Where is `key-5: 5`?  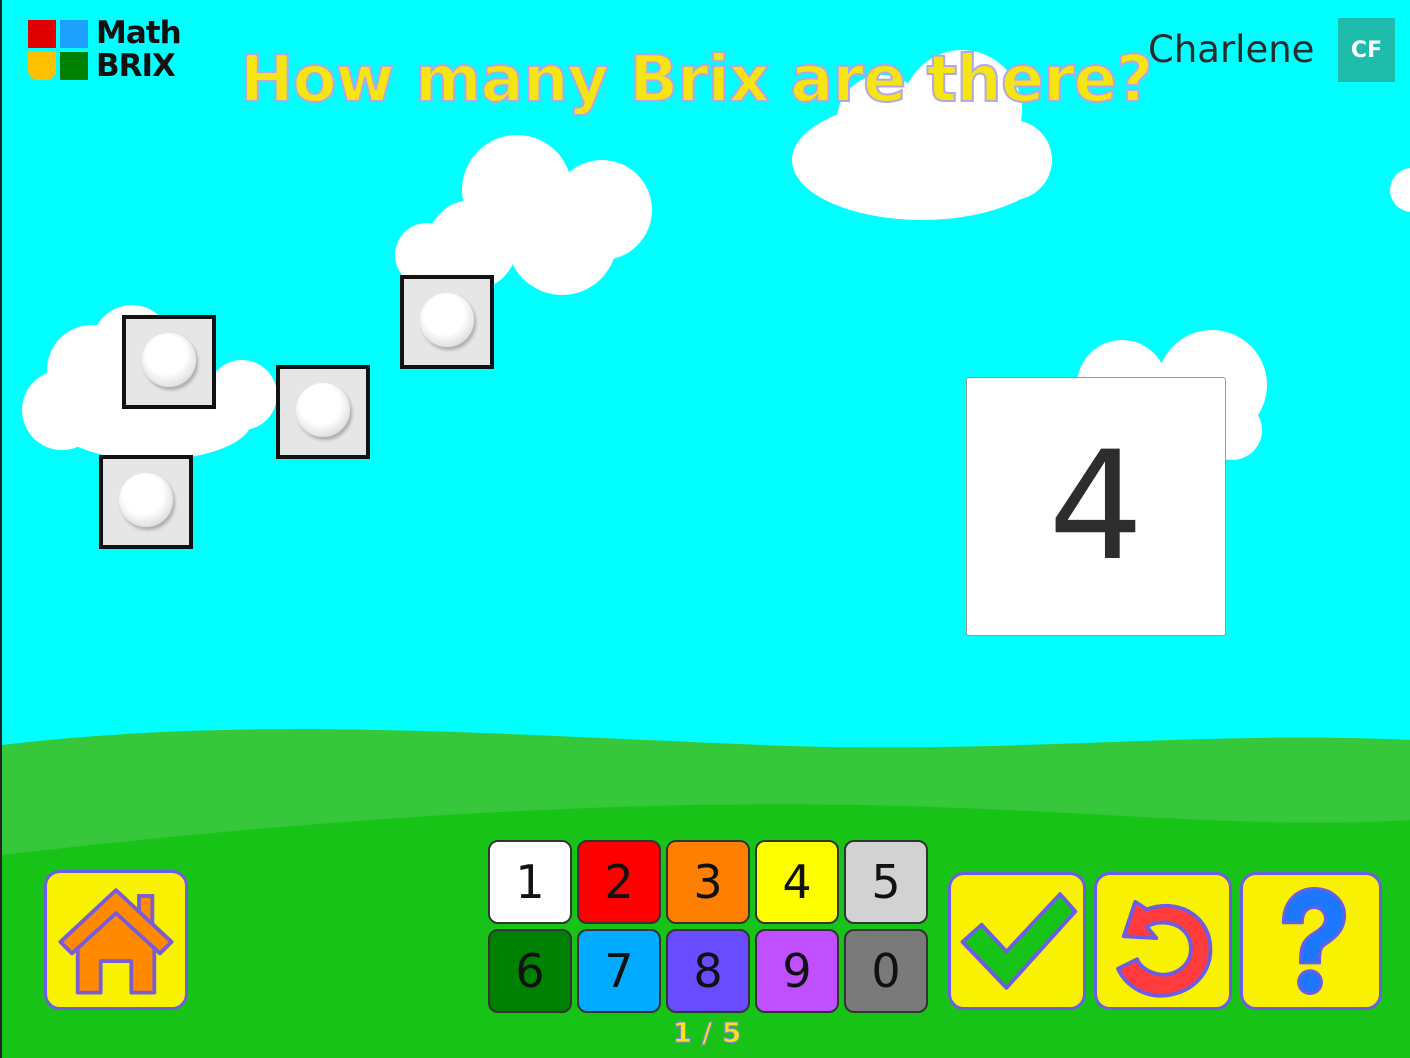 key-5: 5 is located at coordinates (886, 882).